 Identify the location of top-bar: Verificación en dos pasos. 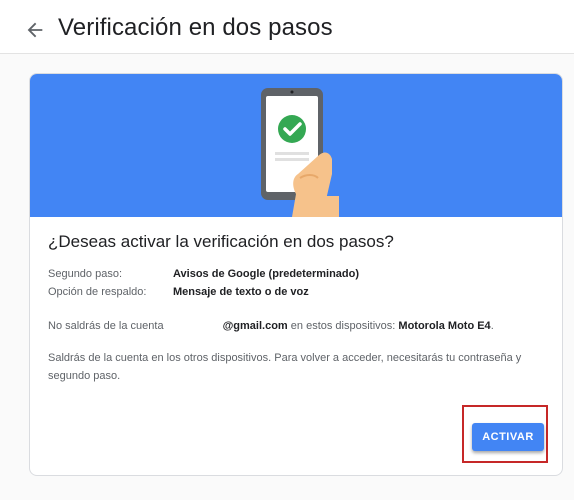
(287, 27).